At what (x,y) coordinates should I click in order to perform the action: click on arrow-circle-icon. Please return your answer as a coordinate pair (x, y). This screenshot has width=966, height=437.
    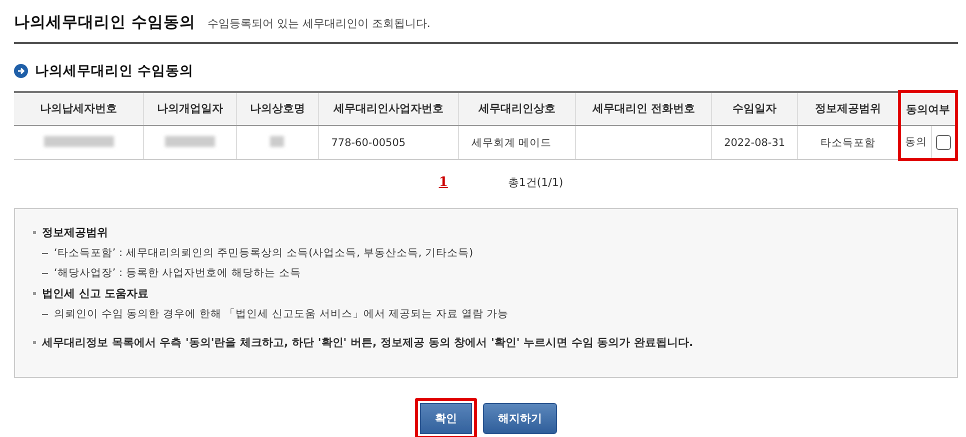
    Looking at the image, I should click on (21, 71).